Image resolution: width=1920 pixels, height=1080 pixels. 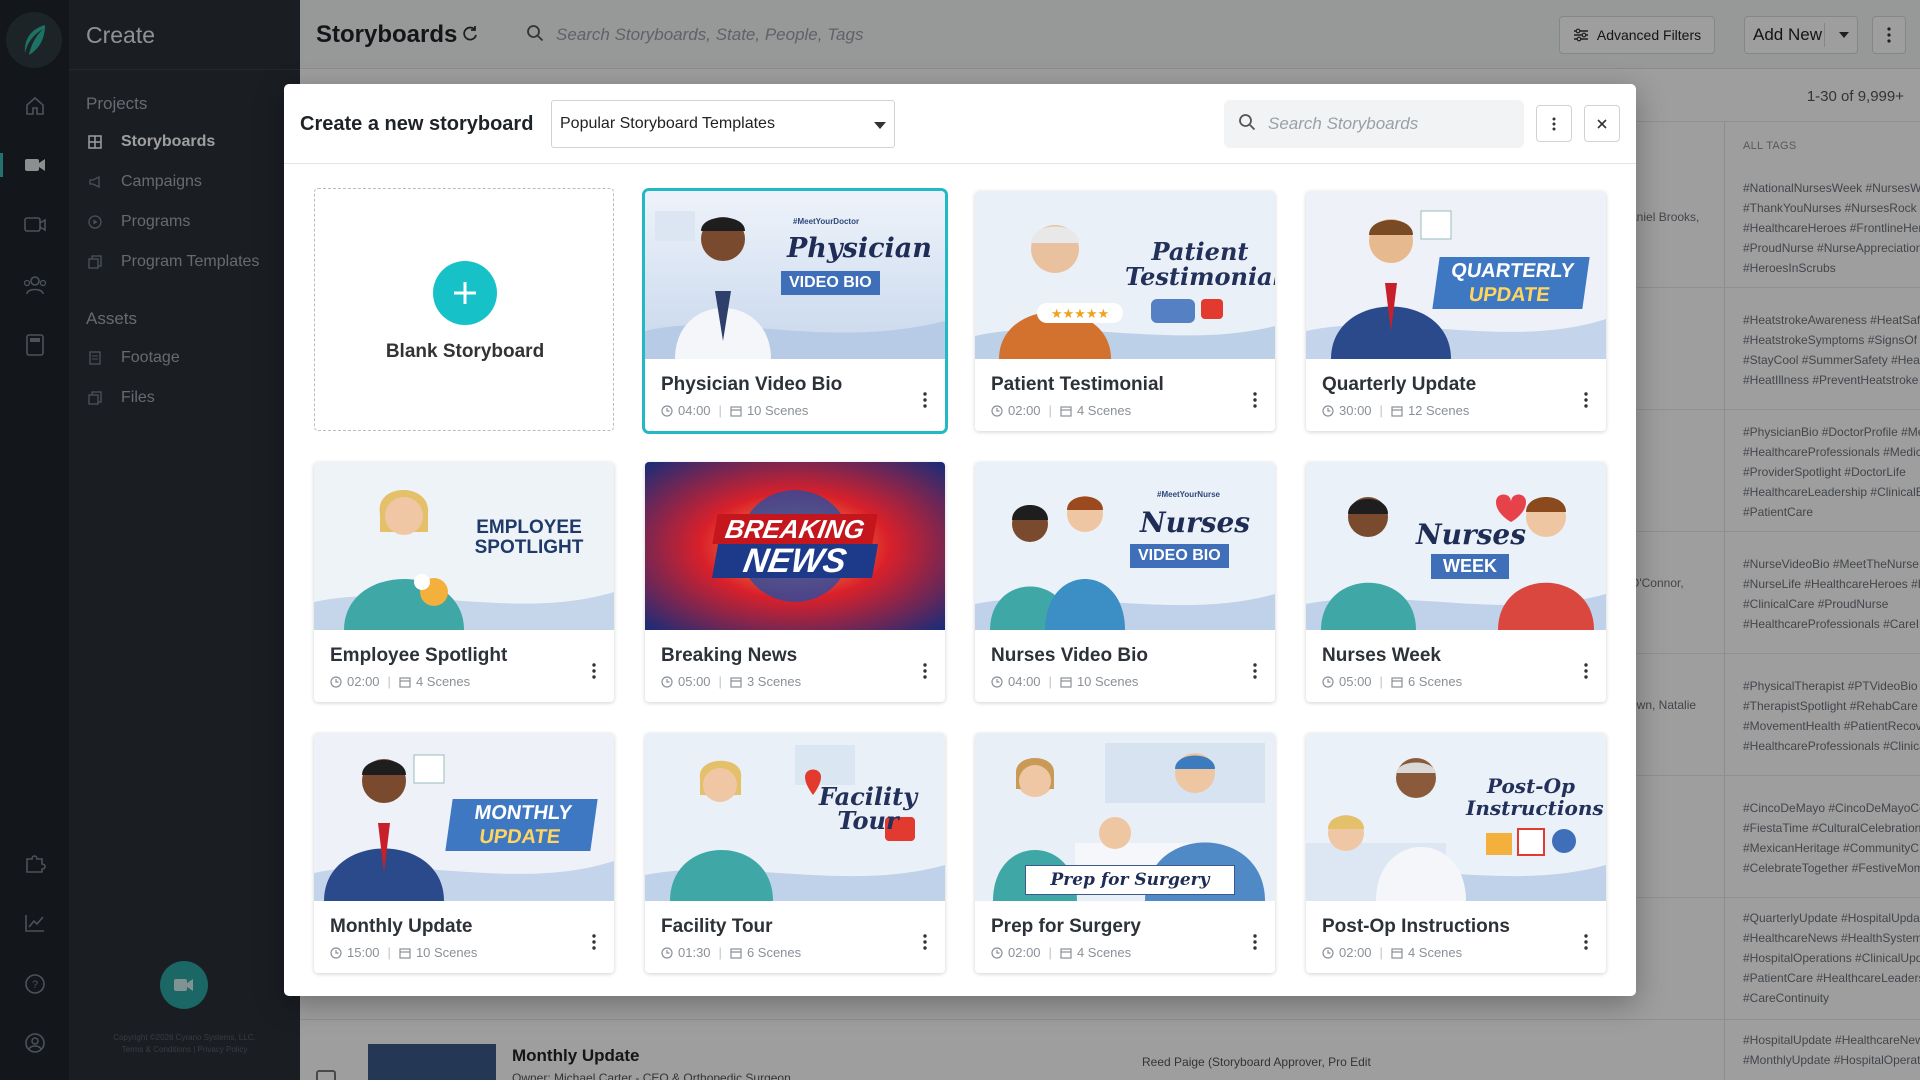 What do you see at coordinates (1470, 566) in the screenshot?
I see `thumbnail-badge: WEEK` at bounding box center [1470, 566].